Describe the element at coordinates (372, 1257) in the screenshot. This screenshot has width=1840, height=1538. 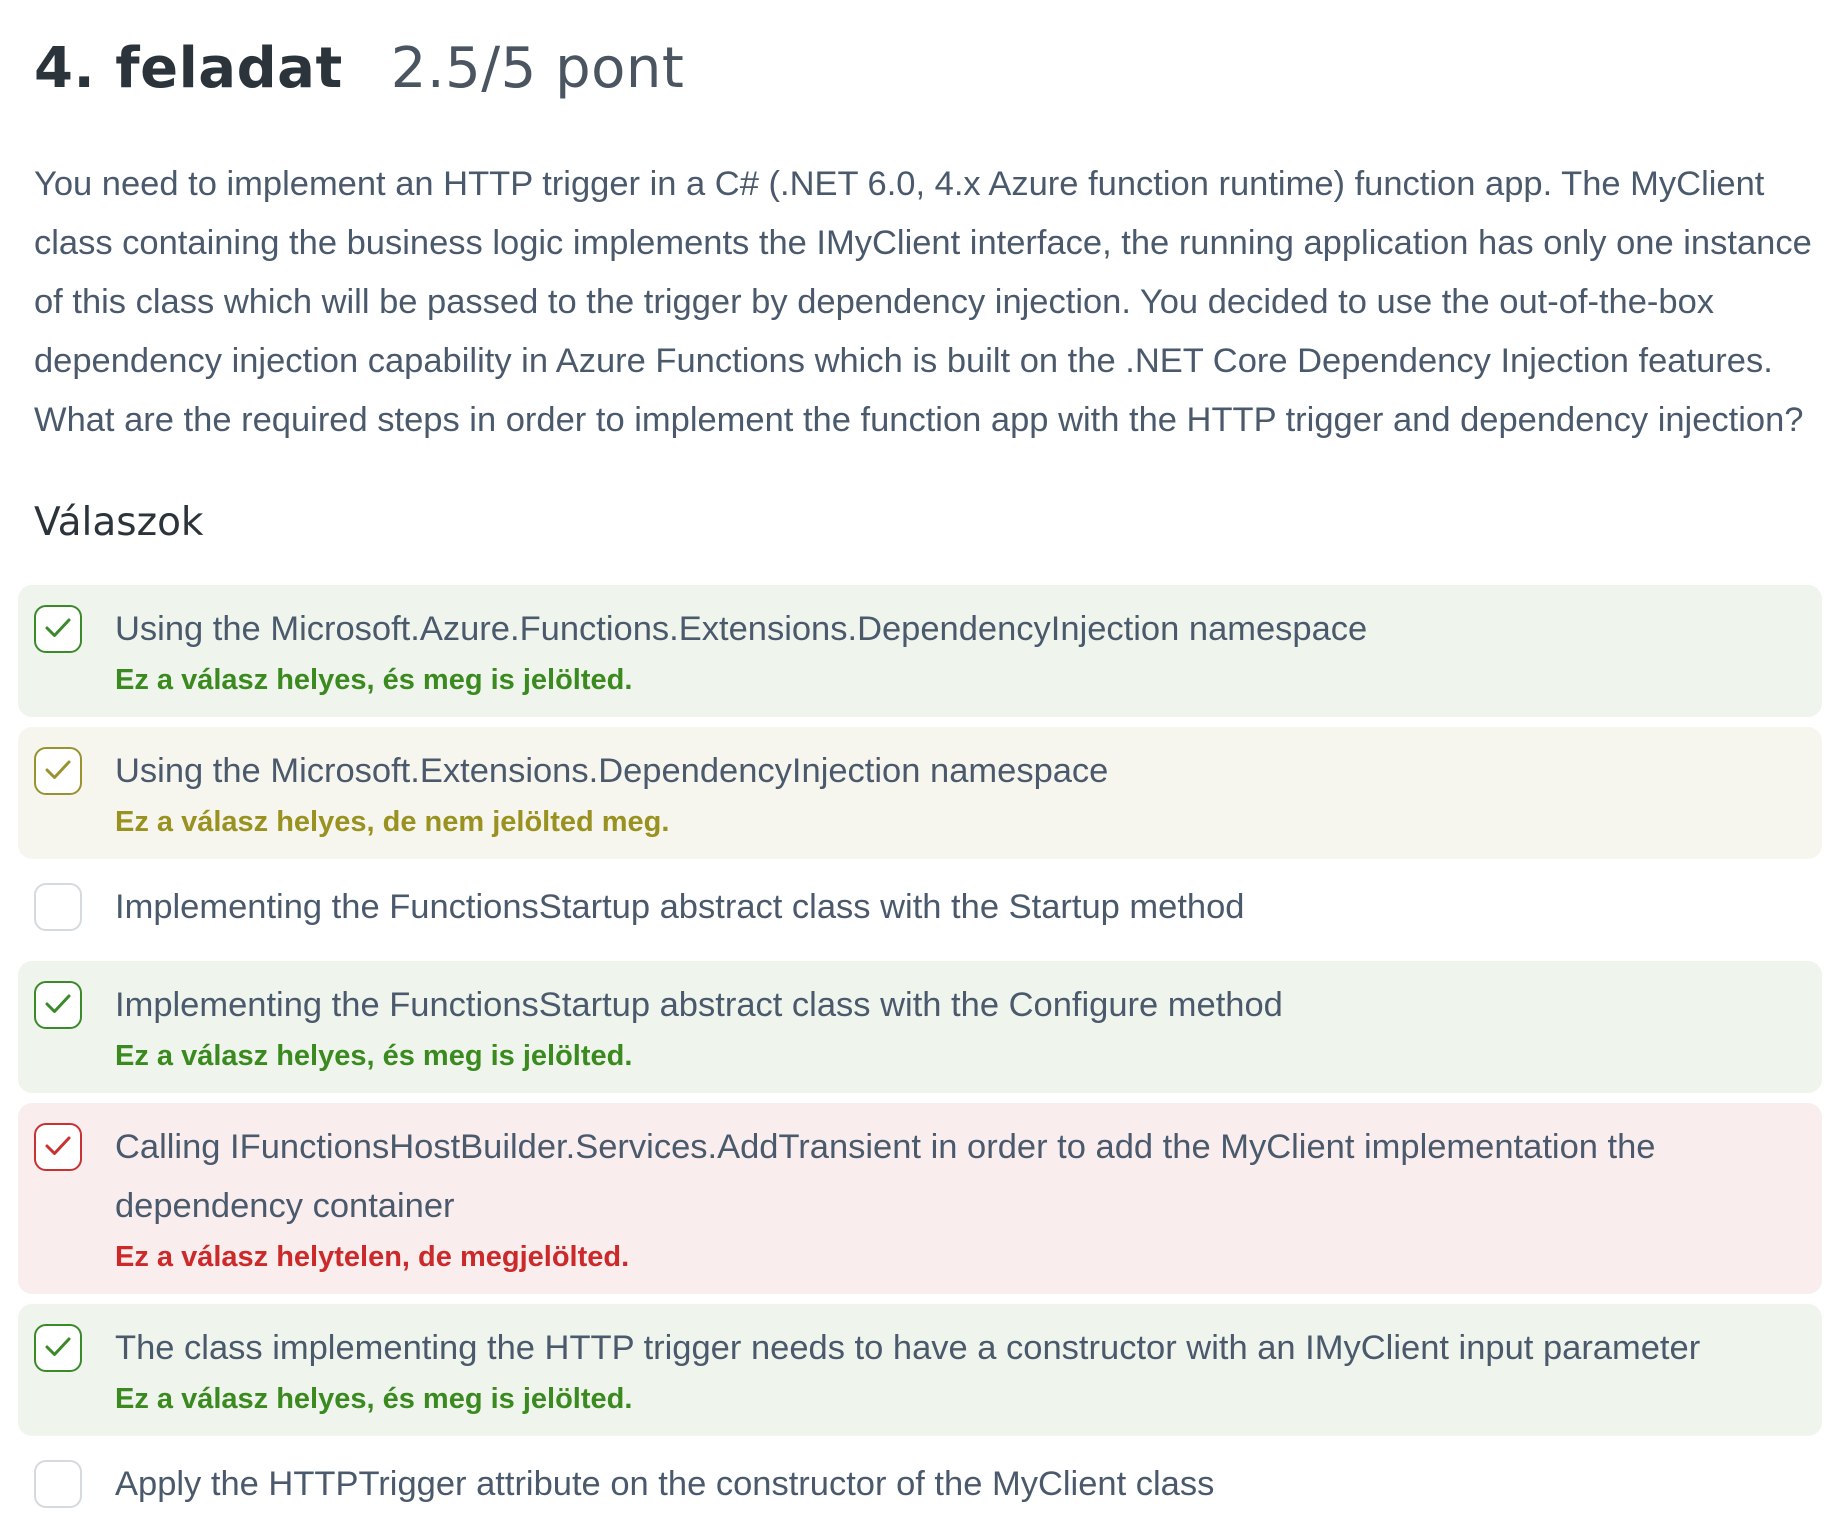
I see `answer-feedback: Ez a válasz helytelen, de megjelölted.` at that location.